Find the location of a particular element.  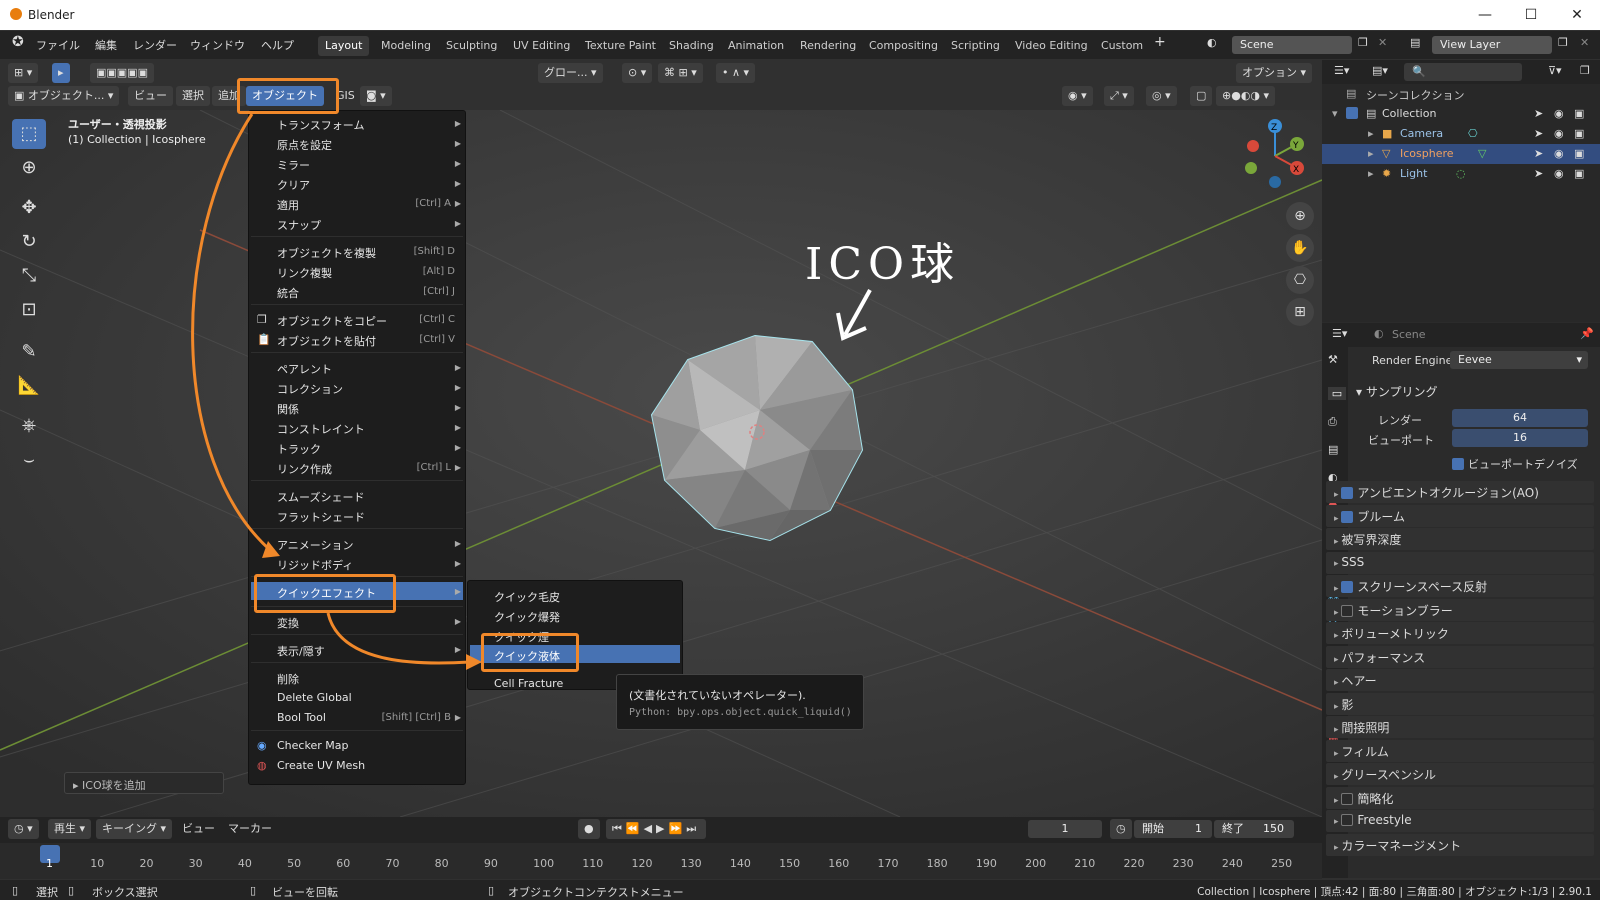

menu-object: オブジェクト is located at coordinates (285, 96).